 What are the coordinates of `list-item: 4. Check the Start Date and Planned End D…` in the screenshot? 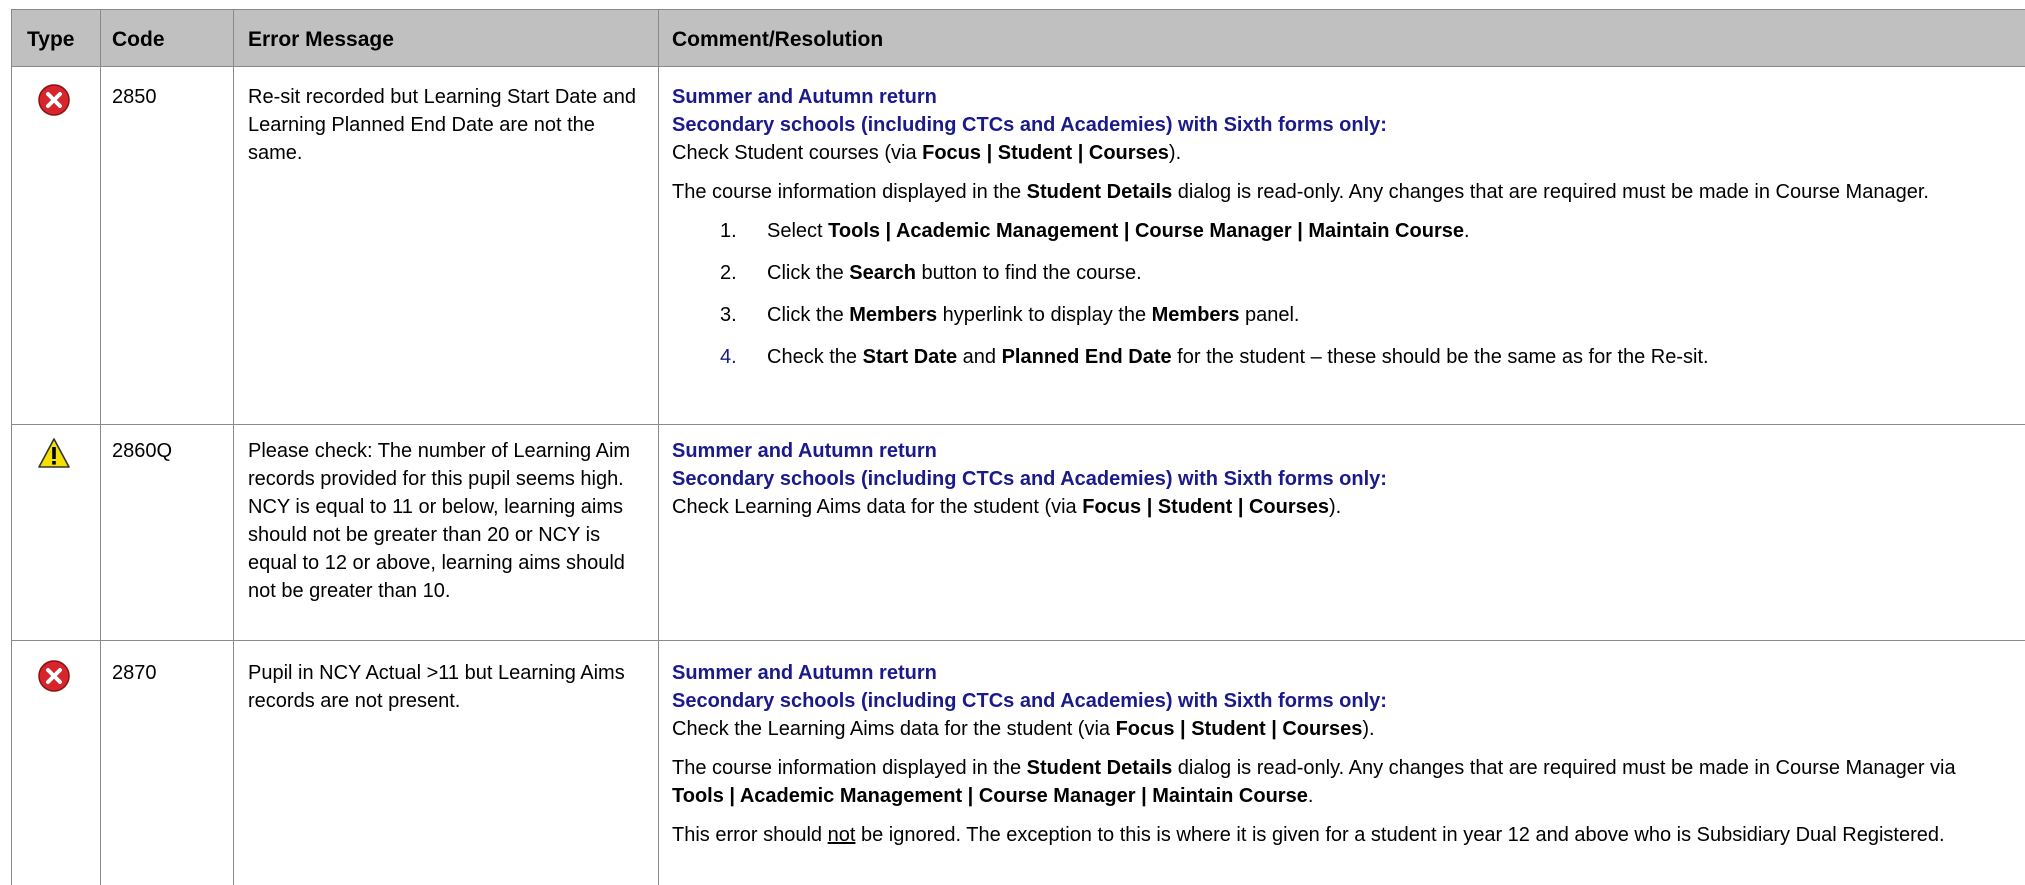 It's located at (1214, 357).